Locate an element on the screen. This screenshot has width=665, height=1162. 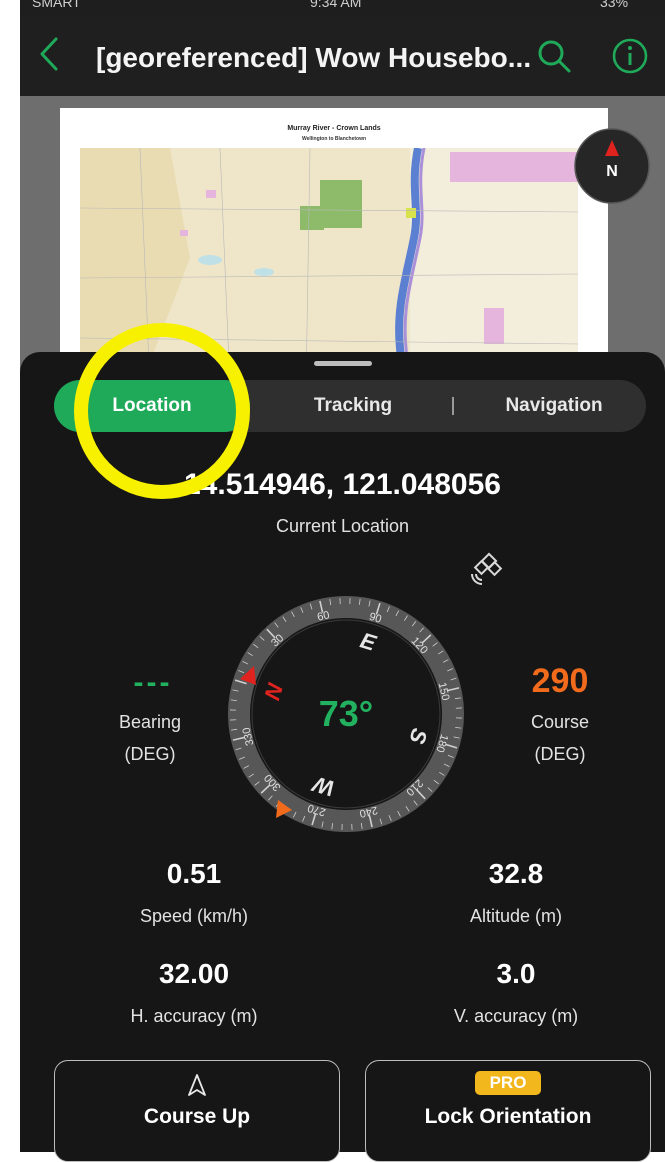
v-accuracy-stat: 3.0 V. accuracy (m) is located at coordinates (516, 992).